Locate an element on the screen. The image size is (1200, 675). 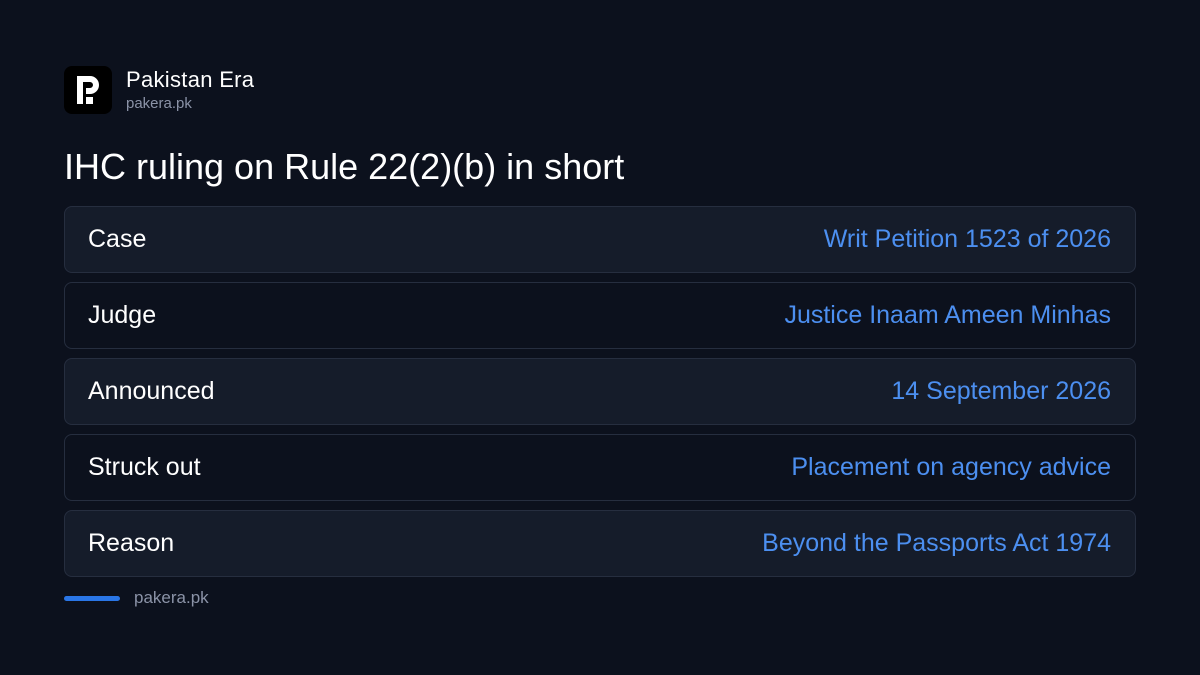
row-value: Justice Inaam Ameen Minhas is located at coordinates (947, 315).